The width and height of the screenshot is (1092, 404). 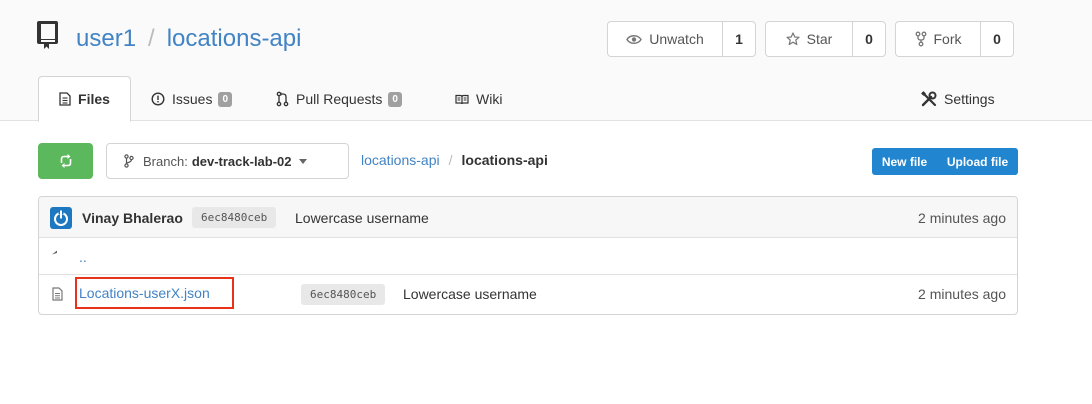 I want to click on branch-selector: Branch: dev-track-lab-02, so click(x=227, y=161).